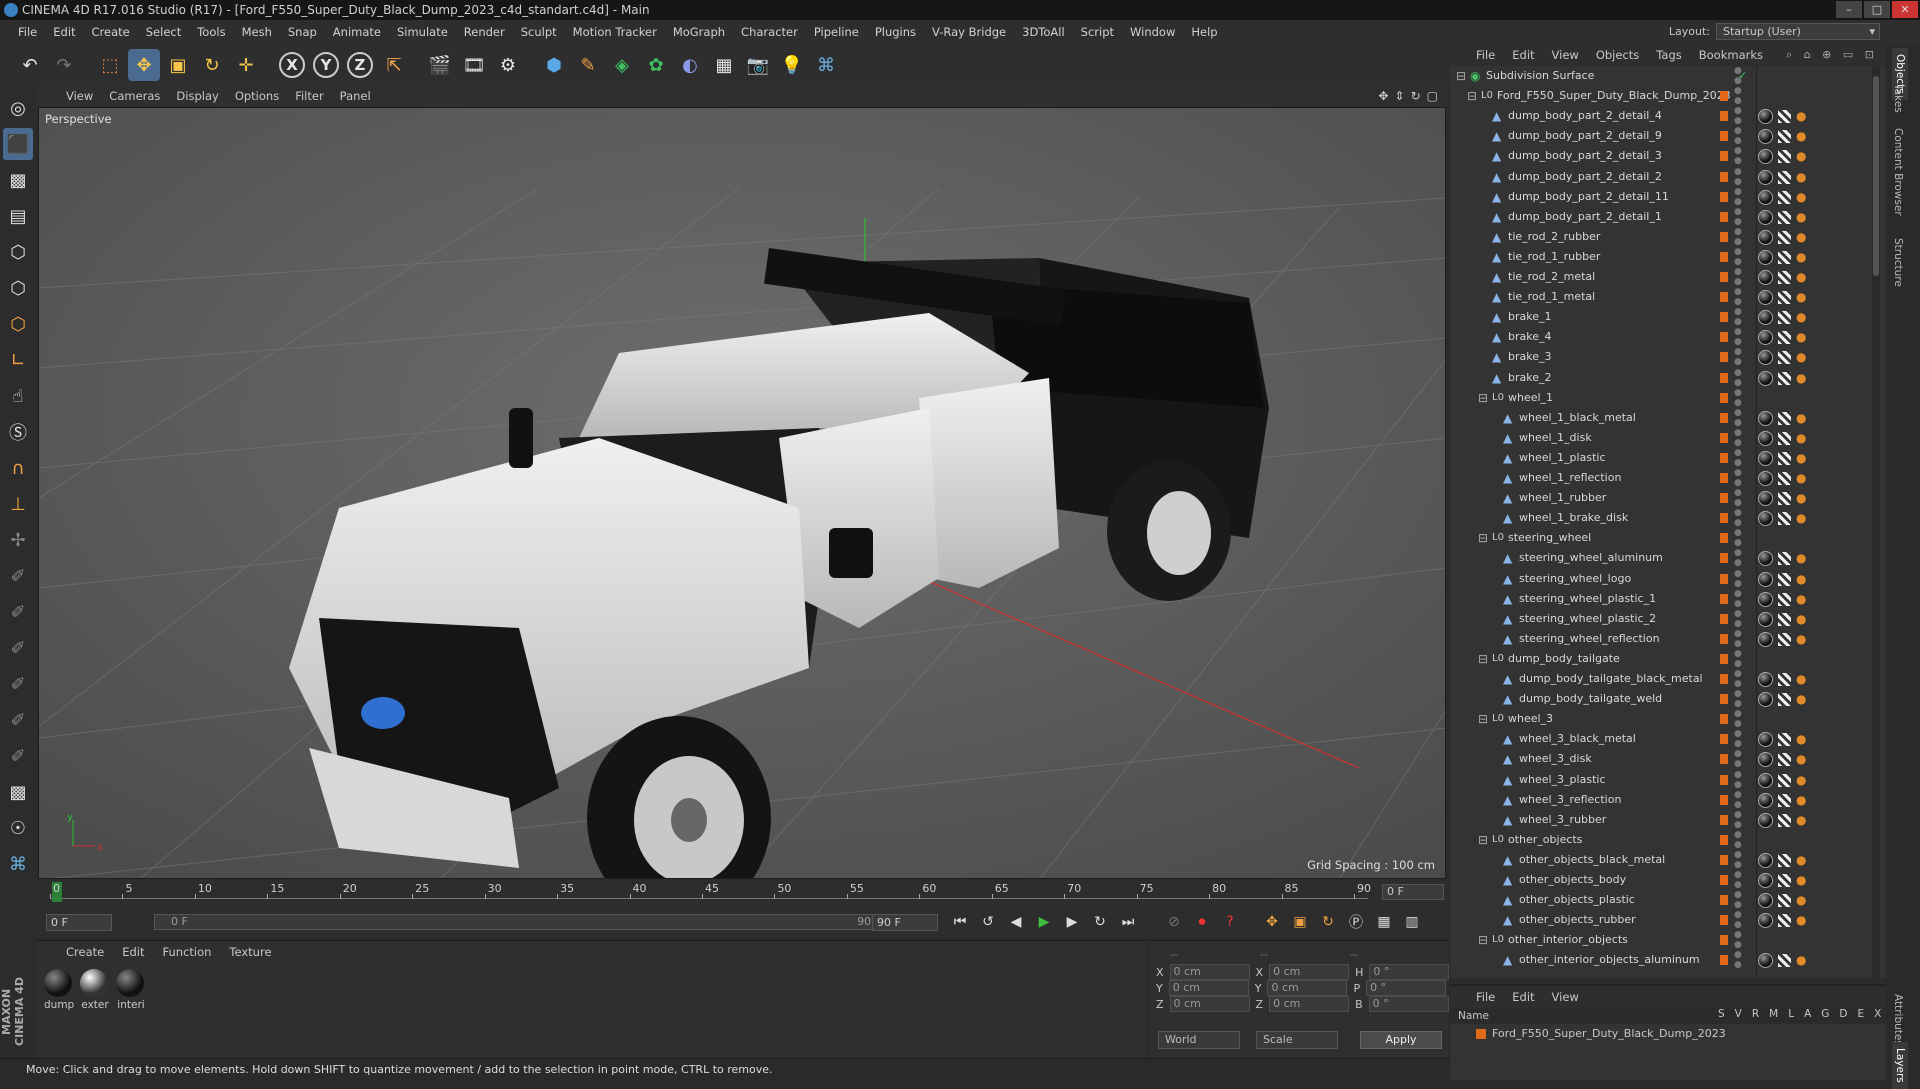 The width and height of the screenshot is (1920, 1089). Describe the element at coordinates (18, 720) in the screenshot. I see `sculpt-inflate-icon: ✐` at that location.